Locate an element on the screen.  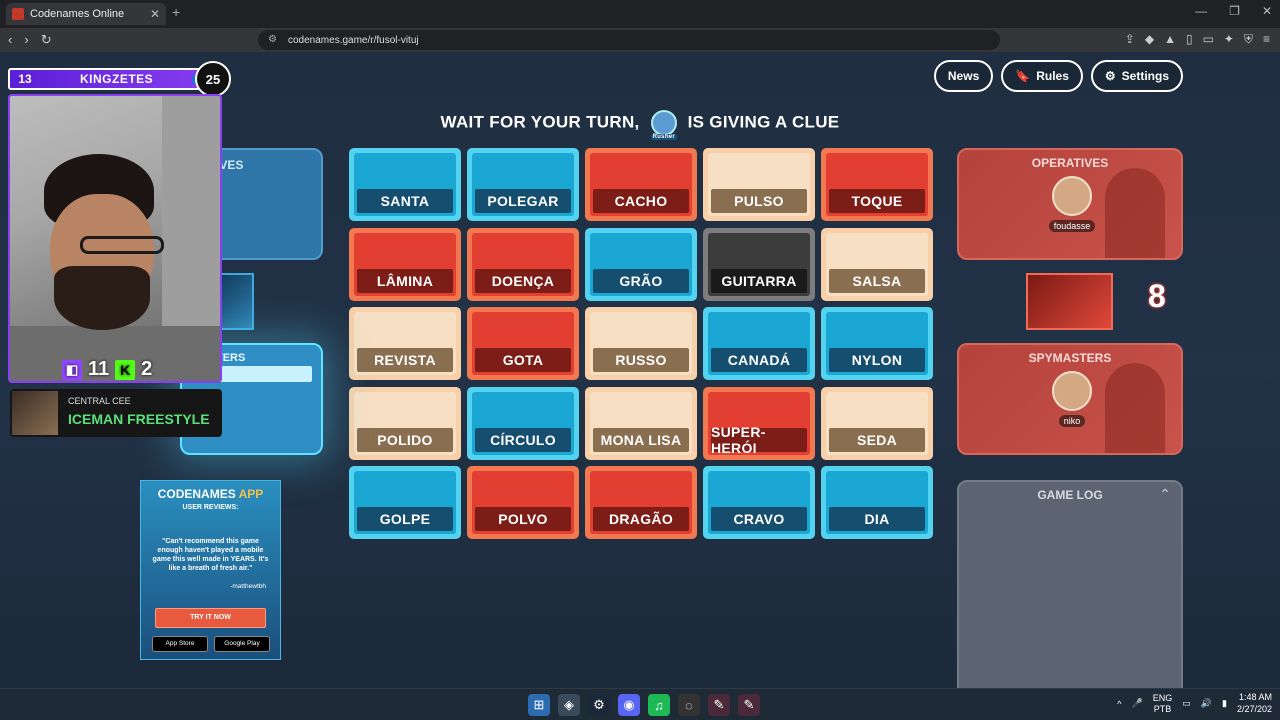
card-word: DRAGÃO is located at coordinates (641, 519).